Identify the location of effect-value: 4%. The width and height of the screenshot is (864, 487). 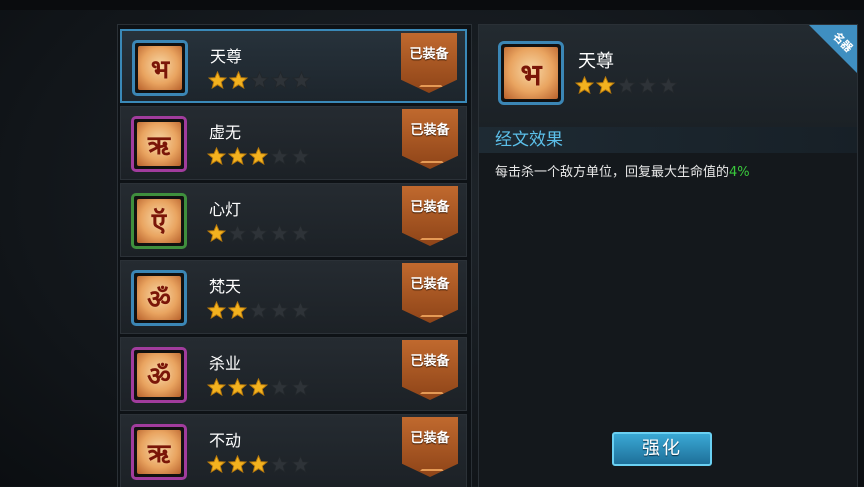
(739, 172).